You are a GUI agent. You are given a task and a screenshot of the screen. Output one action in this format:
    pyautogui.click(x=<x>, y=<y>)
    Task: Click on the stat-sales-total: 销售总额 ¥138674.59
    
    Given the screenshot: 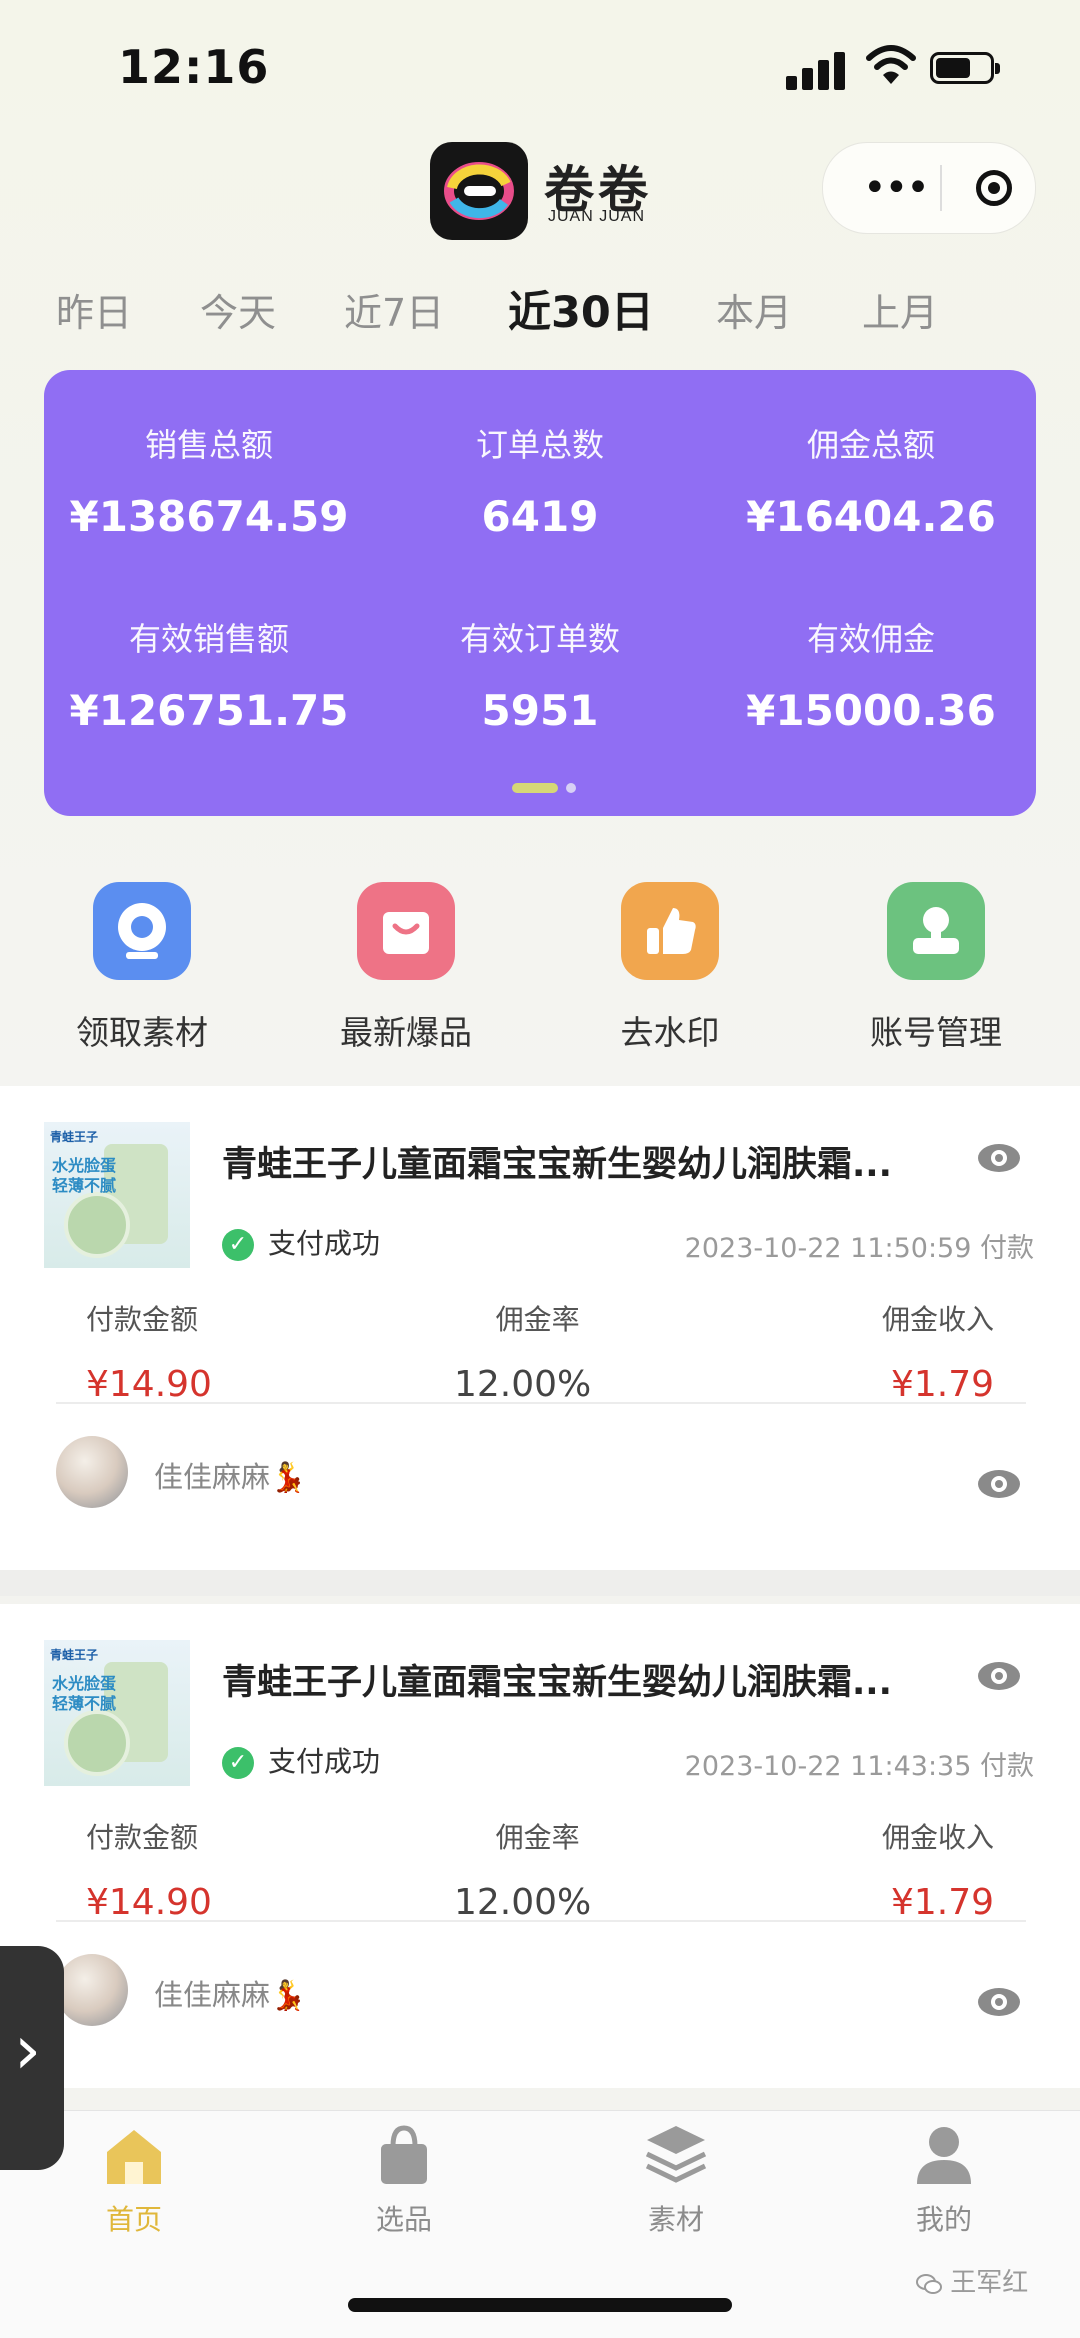 What is the action you would take?
    pyautogui.click(x=209, y=483)
    